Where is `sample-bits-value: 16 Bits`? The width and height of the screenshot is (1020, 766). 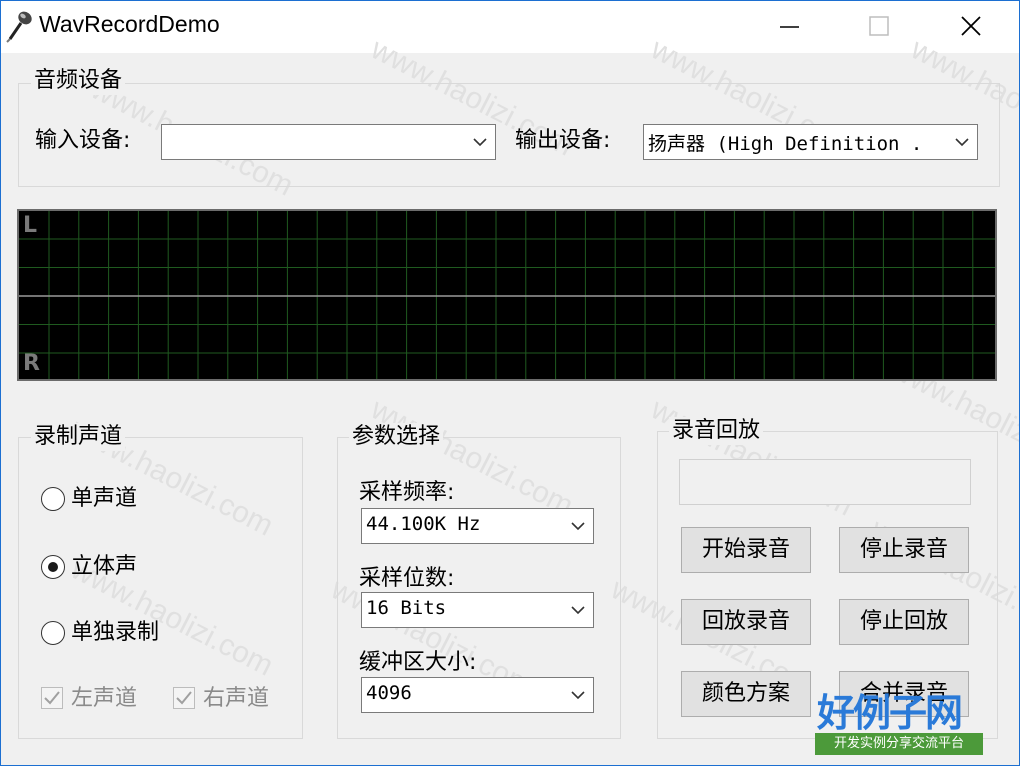 sample-bits-value: 16 Bits is located at coordinates (406, 608).